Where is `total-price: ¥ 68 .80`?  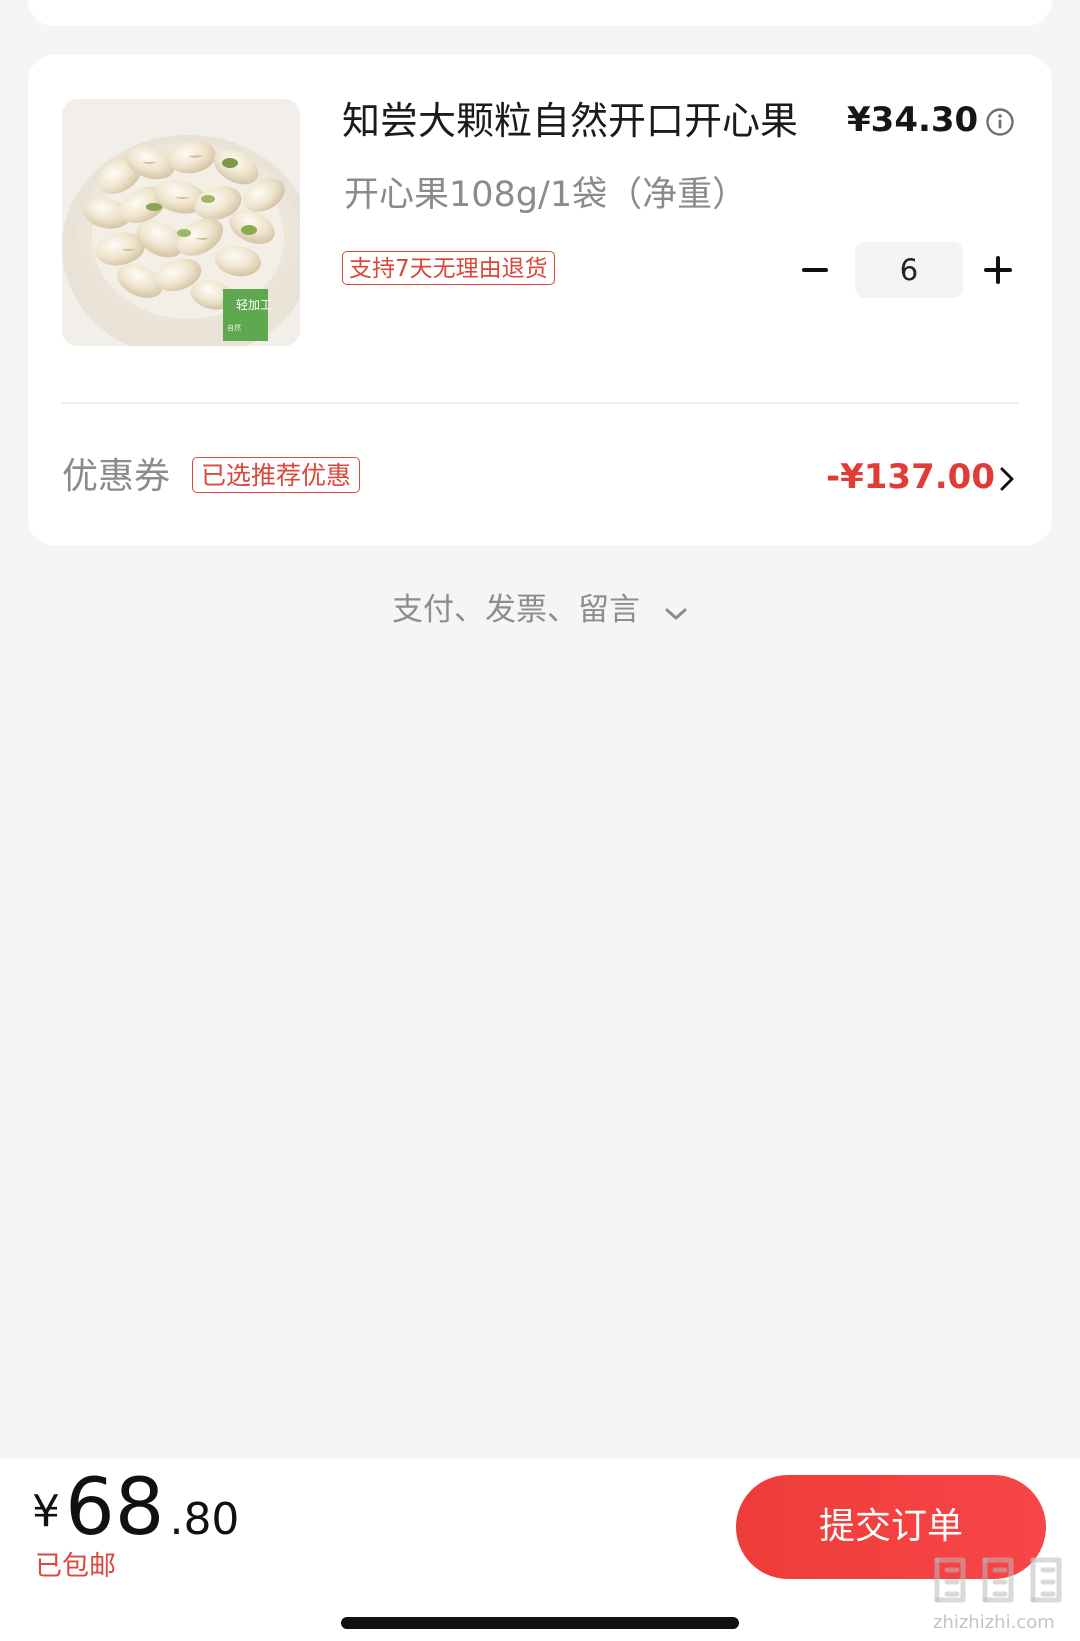
total-price: ¥ 68 .80 is located at coordinates (135, 1508).